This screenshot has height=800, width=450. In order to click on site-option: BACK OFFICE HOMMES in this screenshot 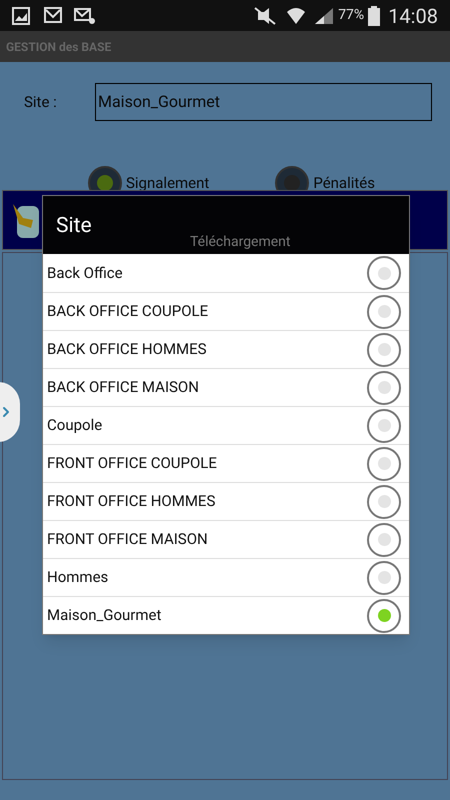, I will do `click(226, 349)`.